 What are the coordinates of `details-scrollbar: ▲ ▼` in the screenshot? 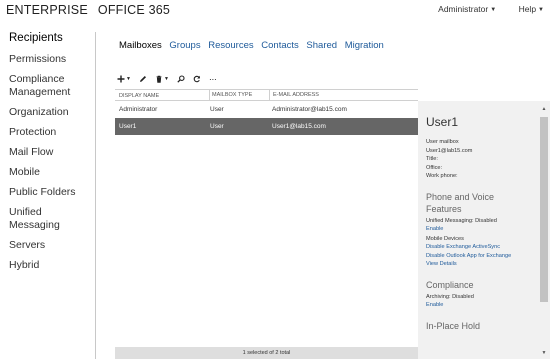 It's located at (544, 231).